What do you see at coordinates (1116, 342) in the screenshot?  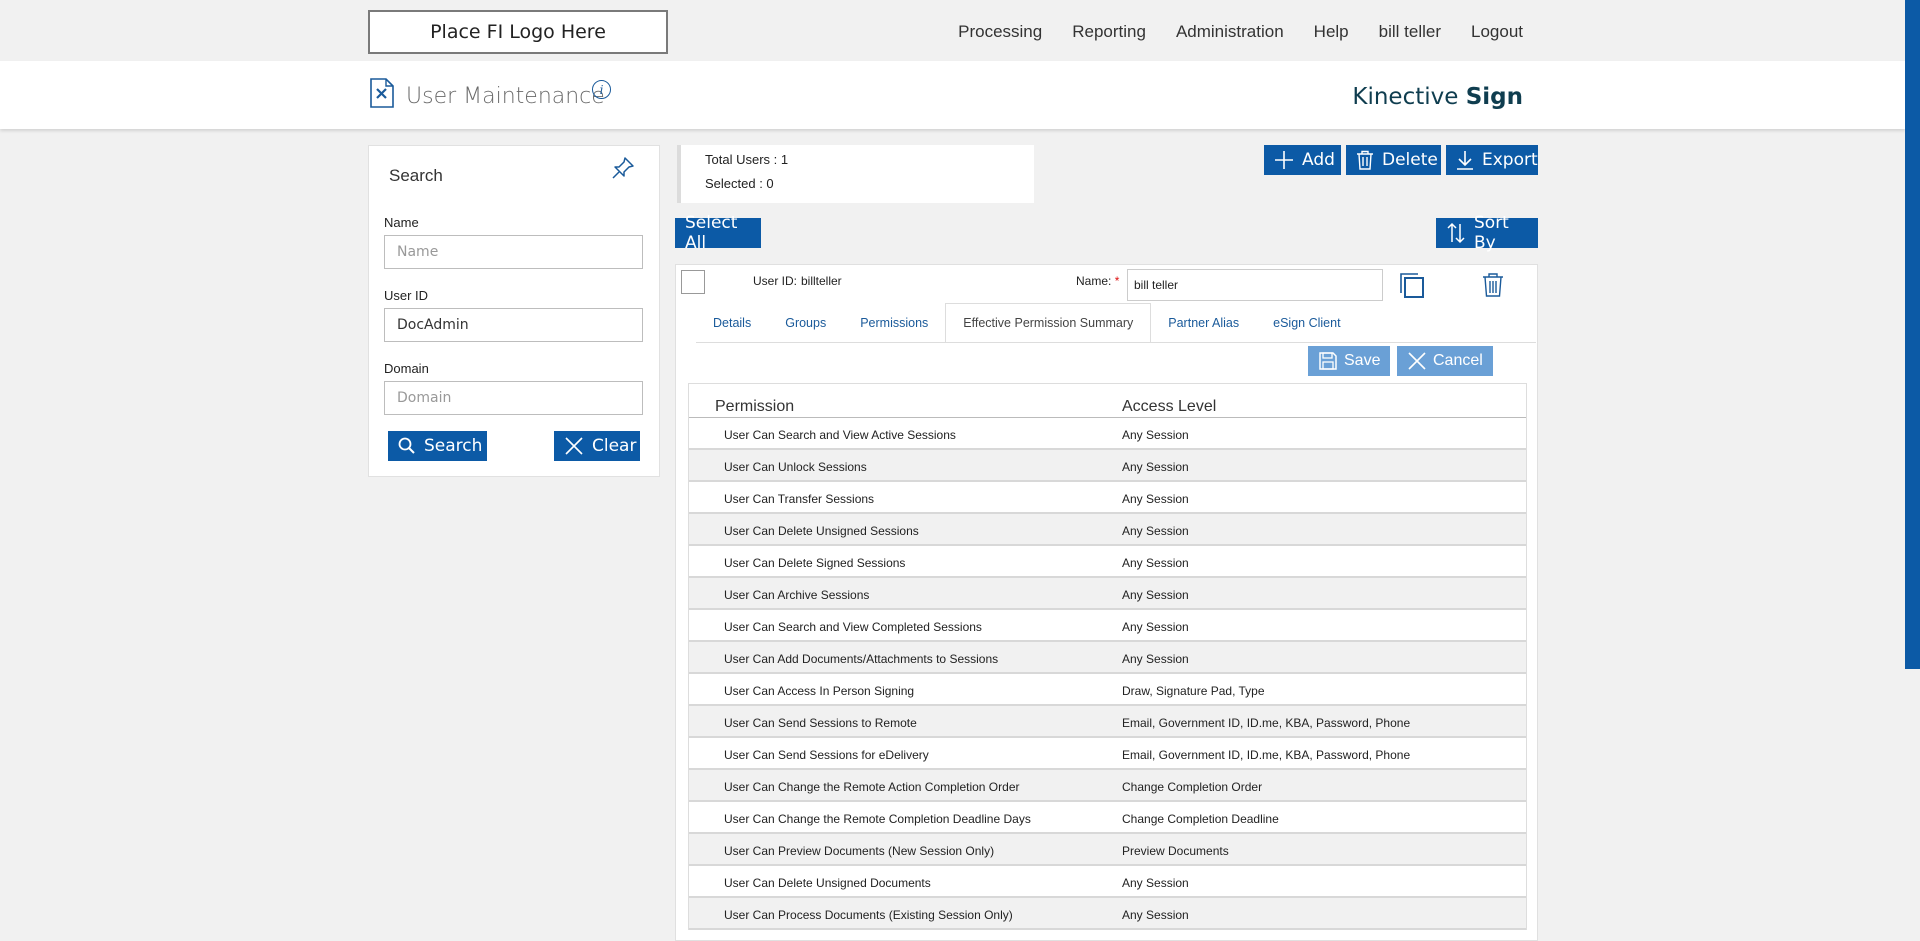 I see `tab-divider` at bounding box center [1116, 342].